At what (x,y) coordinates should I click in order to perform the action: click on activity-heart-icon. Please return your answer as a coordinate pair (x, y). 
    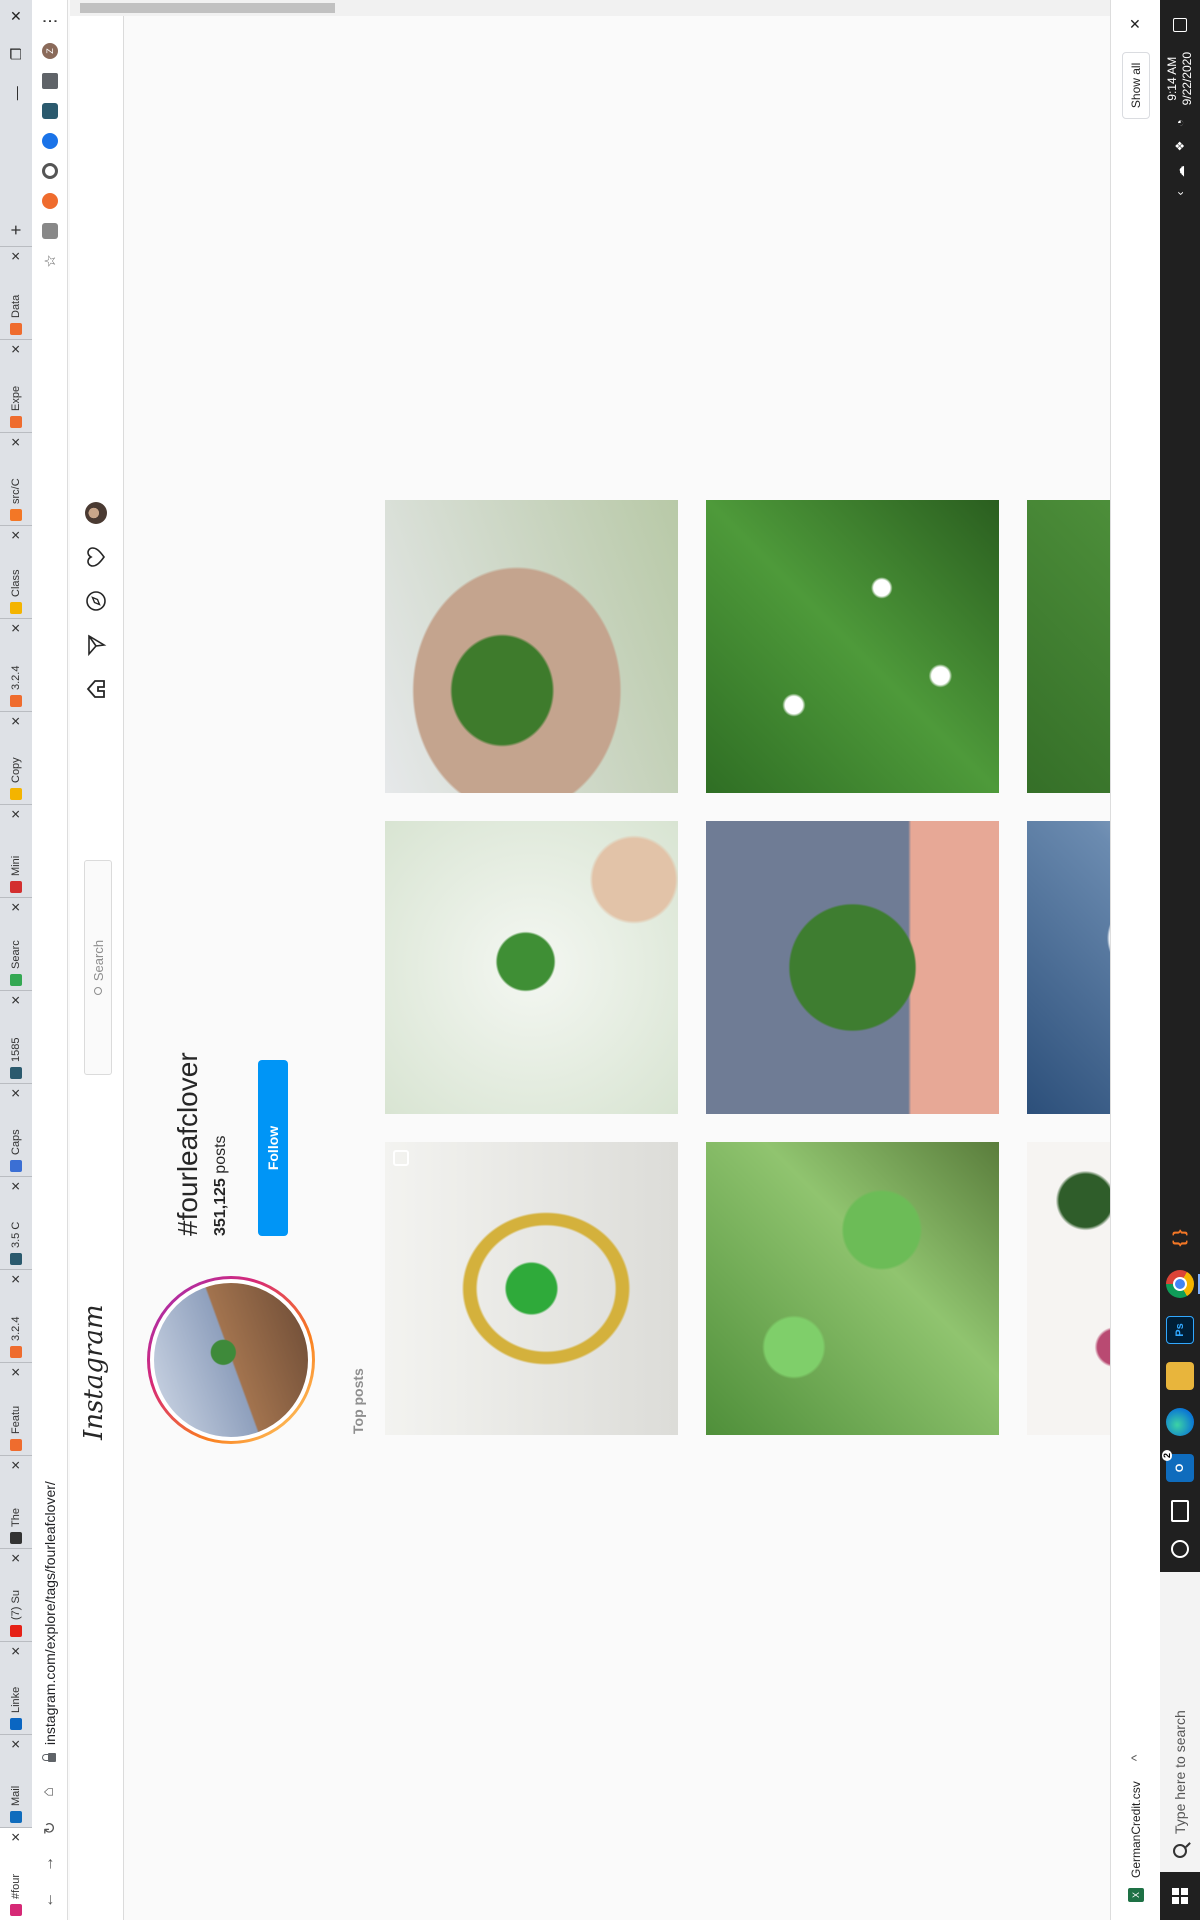
    Looking at the image, I should click on (96, 557).